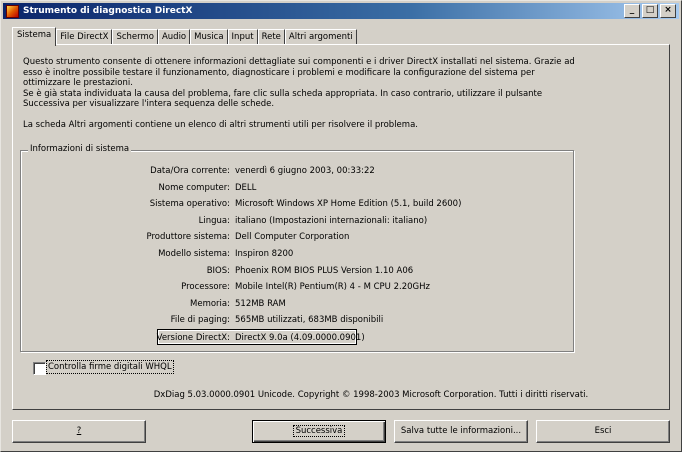 This screenshot has width=682, height=452. I want to click on directx-icon, so click(12, 11).